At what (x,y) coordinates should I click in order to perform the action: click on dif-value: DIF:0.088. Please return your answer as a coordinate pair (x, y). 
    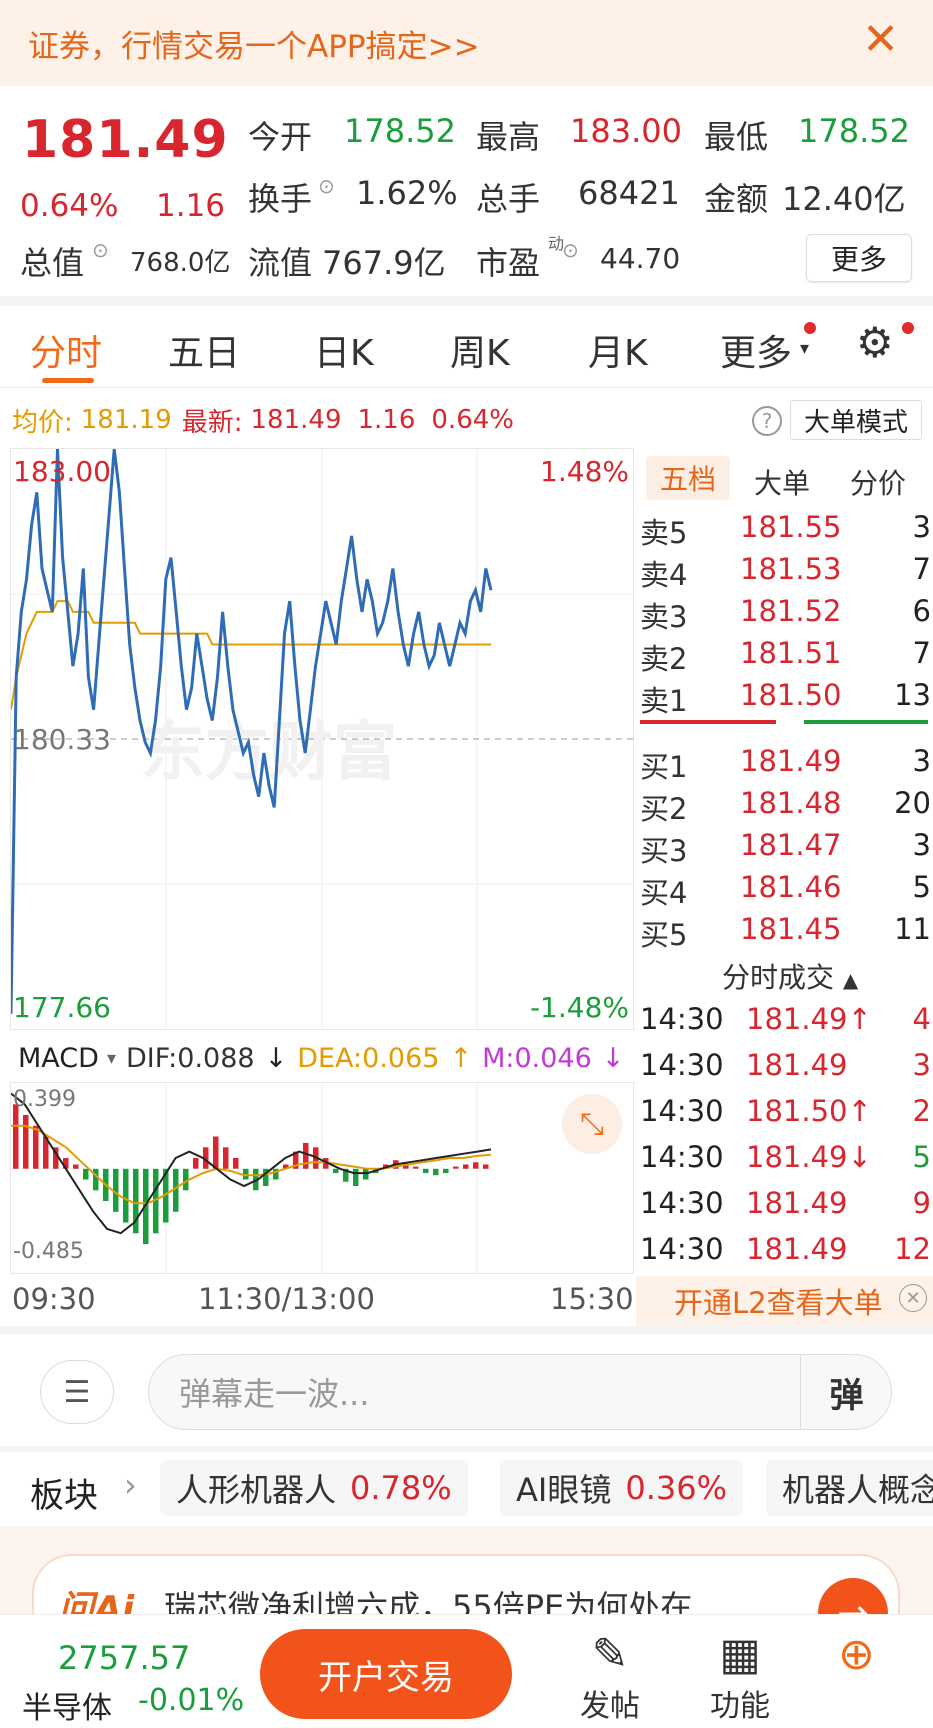
    Looking at the image, I should click on (190, 1058).